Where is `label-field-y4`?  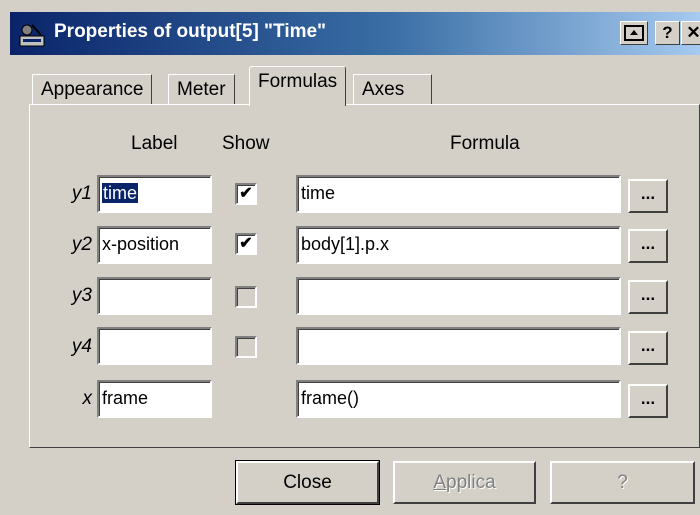 label-field-y4 is located at coordinates (154, 346).